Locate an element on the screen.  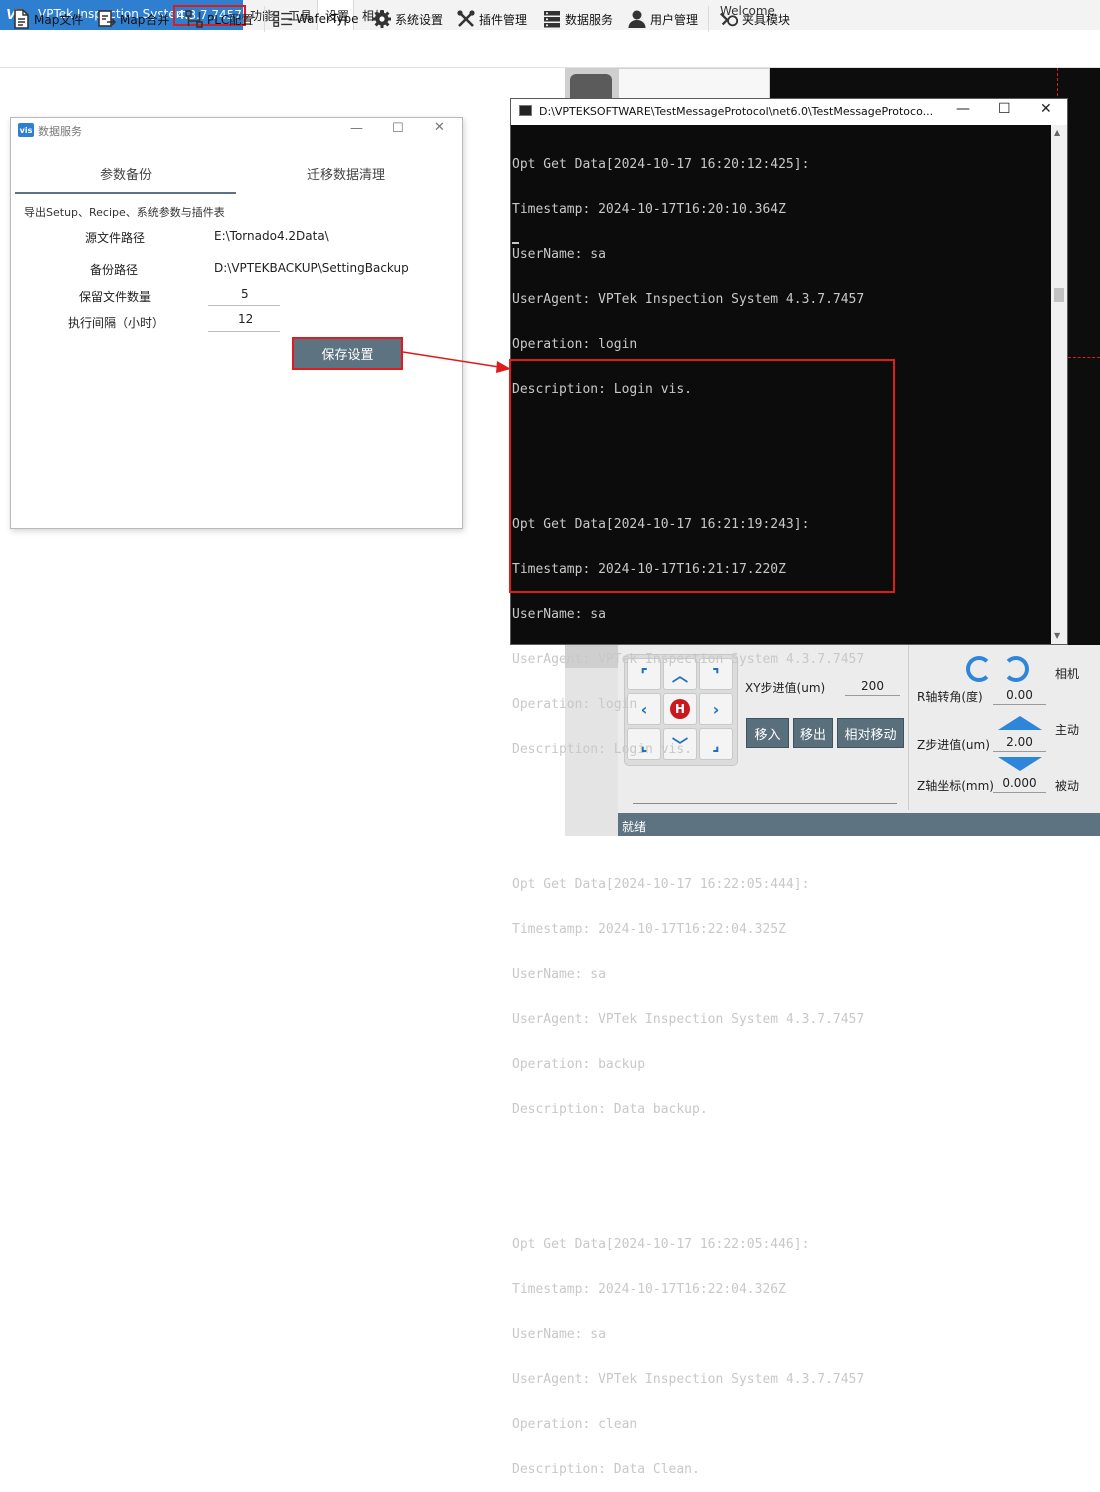
menu-function: 功能 is located at coordinates (262, 15).